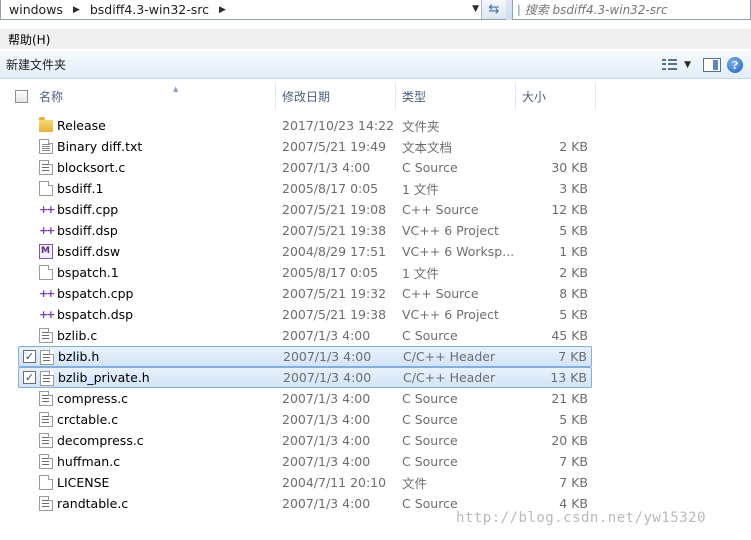  Describe the element at coordinates (305, 272) in the screenshot. I see `file-row: bspatch.1 2005/8/17 0:05 1 文件 2 KB` at that location.